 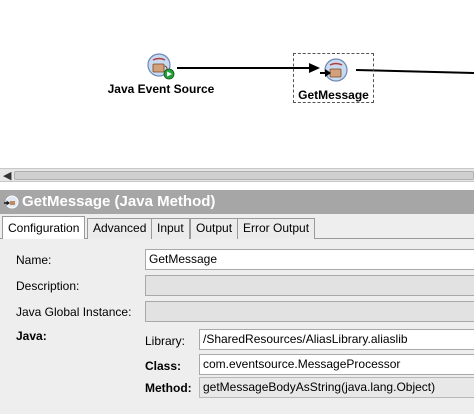 What do you see at coordinates (44, 228) in the screenshot?
I see `tab-configuration: Configuration` at bounding box center [44, 228].